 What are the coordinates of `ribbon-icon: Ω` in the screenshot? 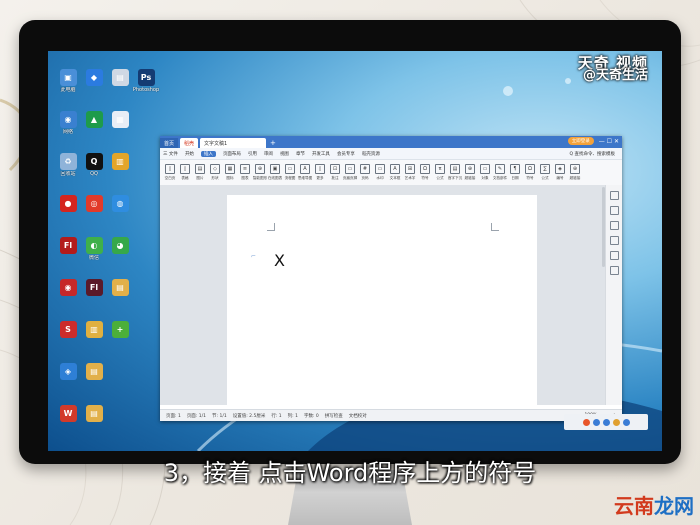 It's located at (530, 169).